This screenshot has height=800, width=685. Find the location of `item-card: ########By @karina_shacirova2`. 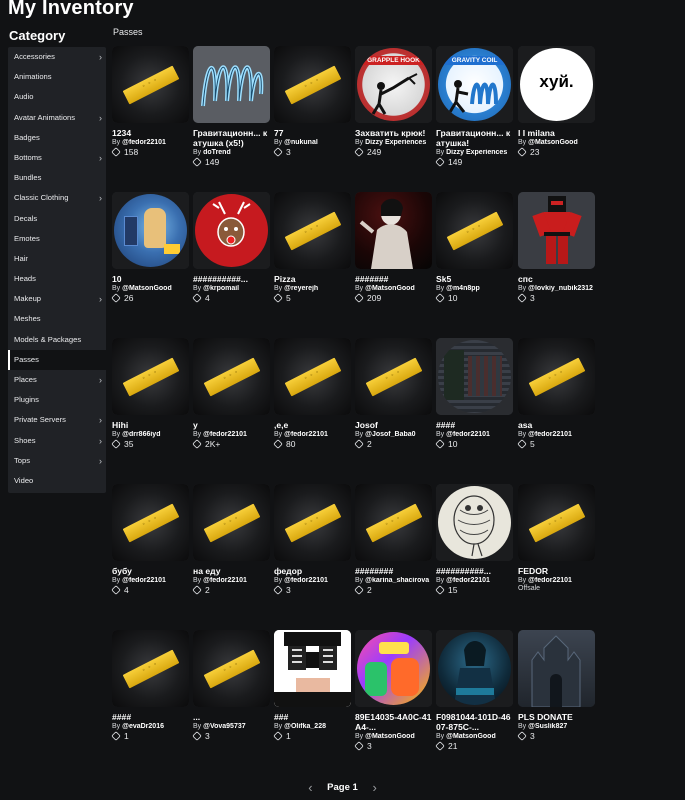

item-card: ########By @karina_shacirova2 is located at coordinates (393, 549).